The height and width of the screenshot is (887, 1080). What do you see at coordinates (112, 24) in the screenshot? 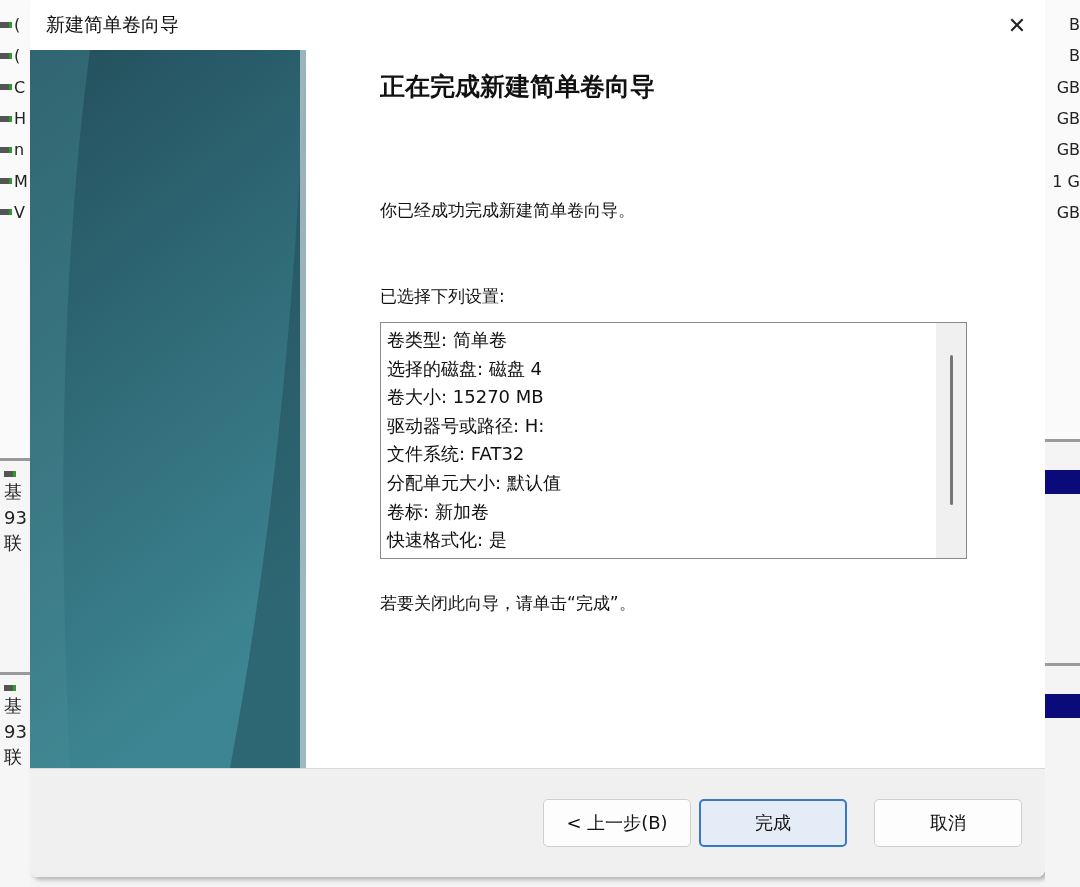
I see `window-title: 新建简单卷向导` at bounding box center [112, 24].